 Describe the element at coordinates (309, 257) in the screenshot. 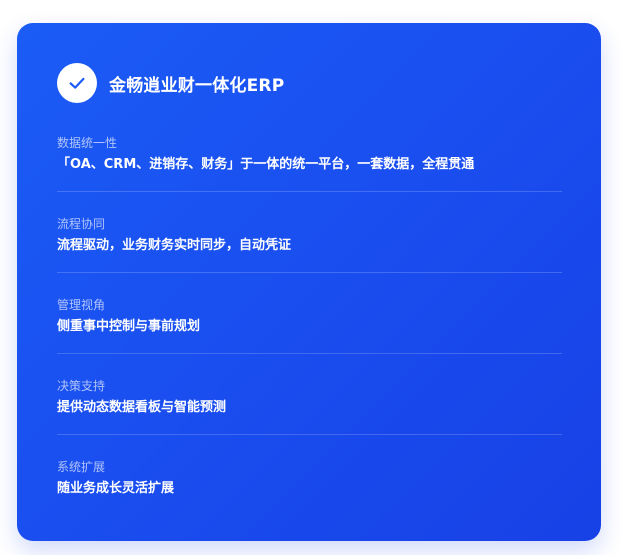

I see `feature-item-process-collaboration: 流程协同 流程驱动，业务财务实时同步，自动凭证` at that location.